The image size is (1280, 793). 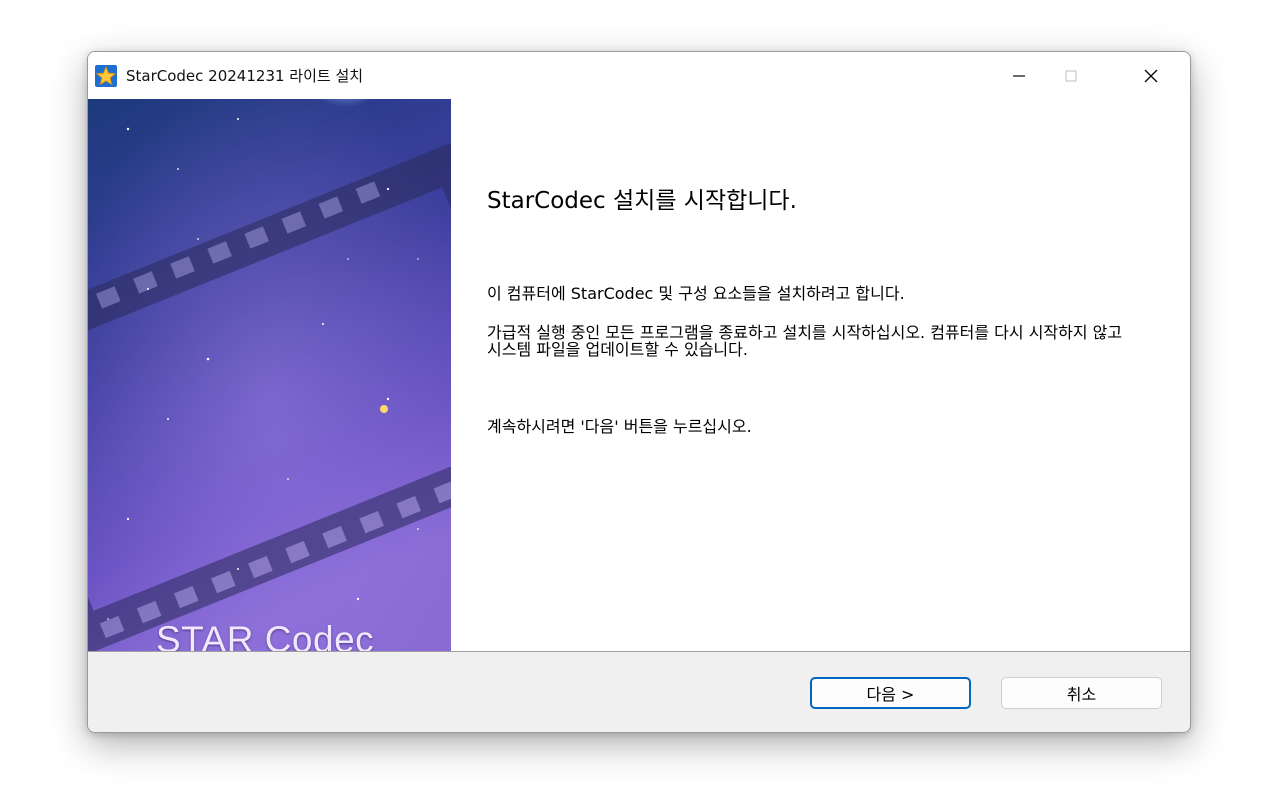 I want to click on minimize-button, so click(x=1019, y=75).